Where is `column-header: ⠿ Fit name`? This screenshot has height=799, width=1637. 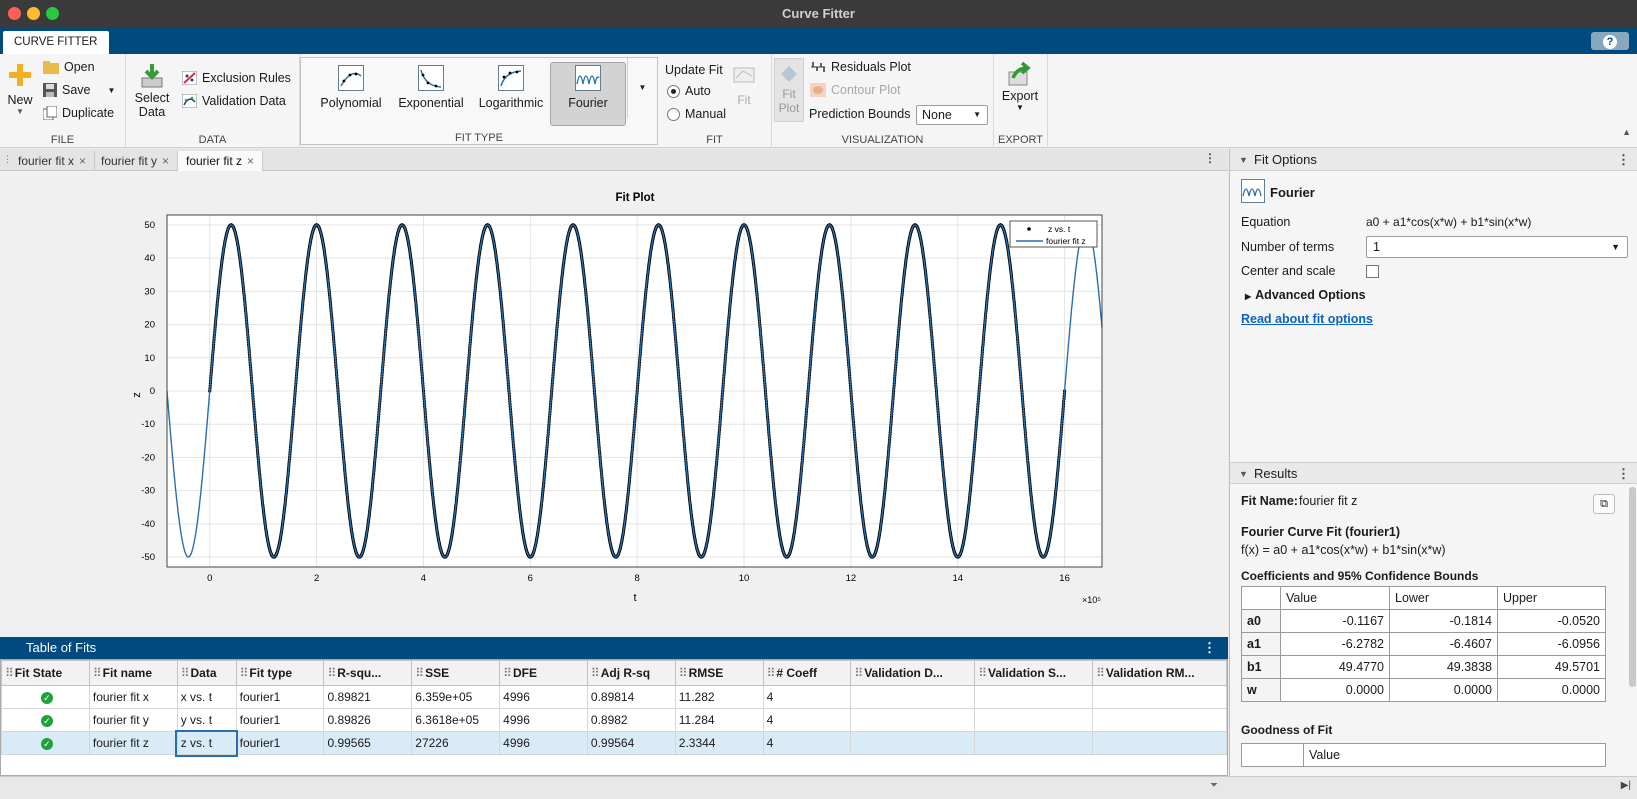 column-header: ⠿ Fit name is located at coordinates (133, 673).